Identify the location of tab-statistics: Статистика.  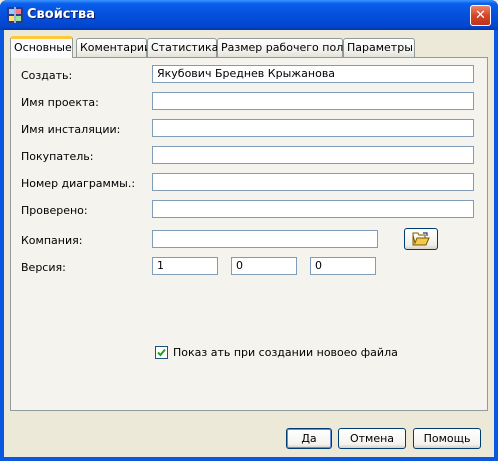
(183, 47).